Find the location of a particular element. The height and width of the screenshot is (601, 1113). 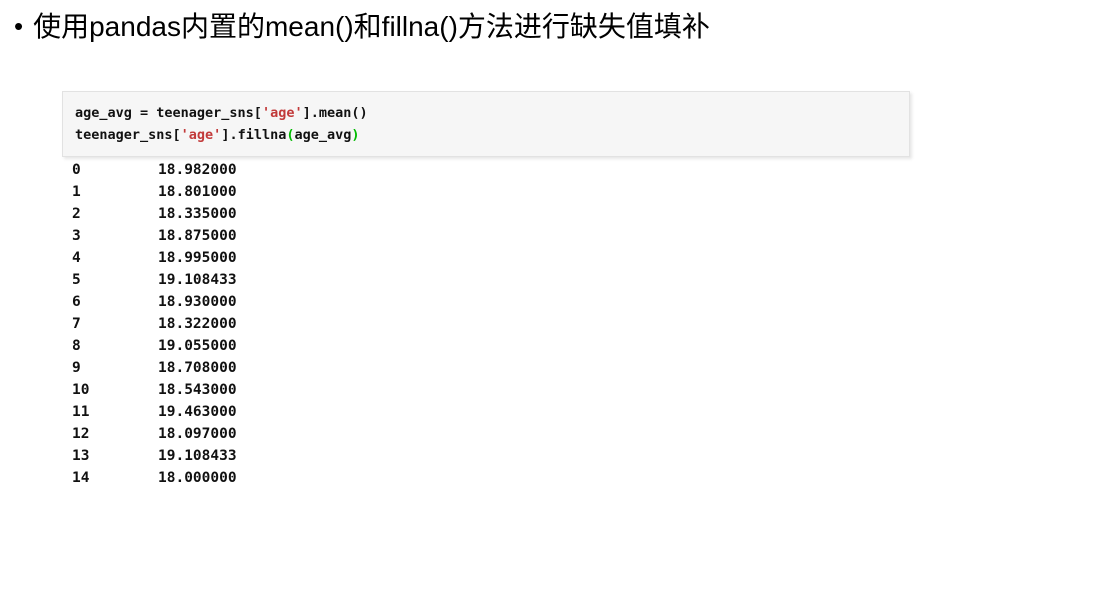

slide-title-line: • 使用pandas内置的mean()和fillna()方法进行缺失值填补 is located at coordinates (554, 27).